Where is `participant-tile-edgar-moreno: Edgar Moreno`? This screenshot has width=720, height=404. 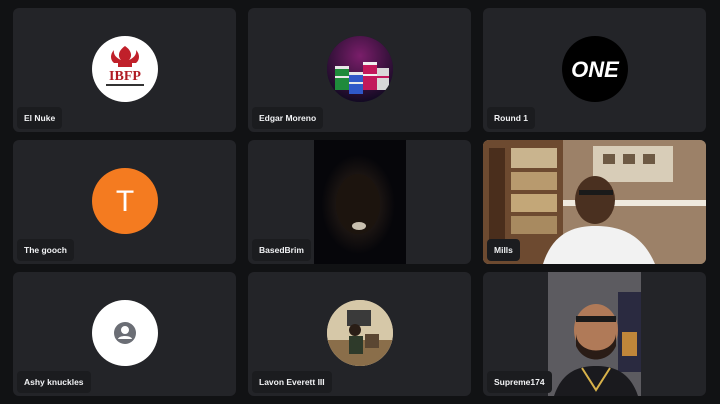
participant-tile-edgar-moreno: Edgar Moreno is located at coordinates (359, 70).